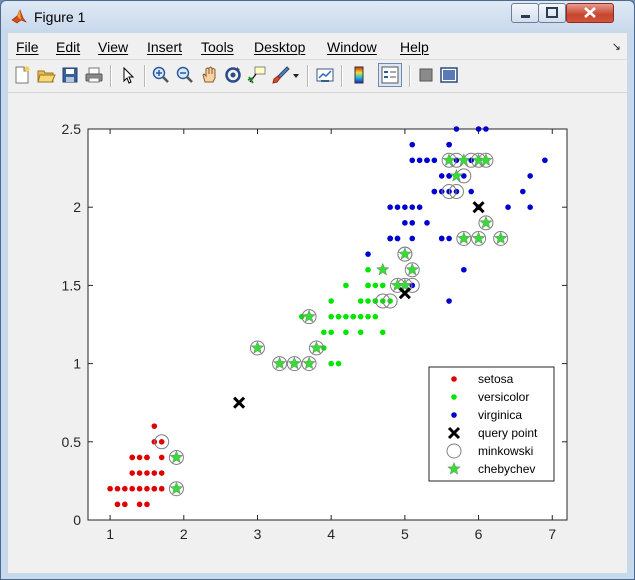  I want to click on pointer-icon, so click(128, 75).